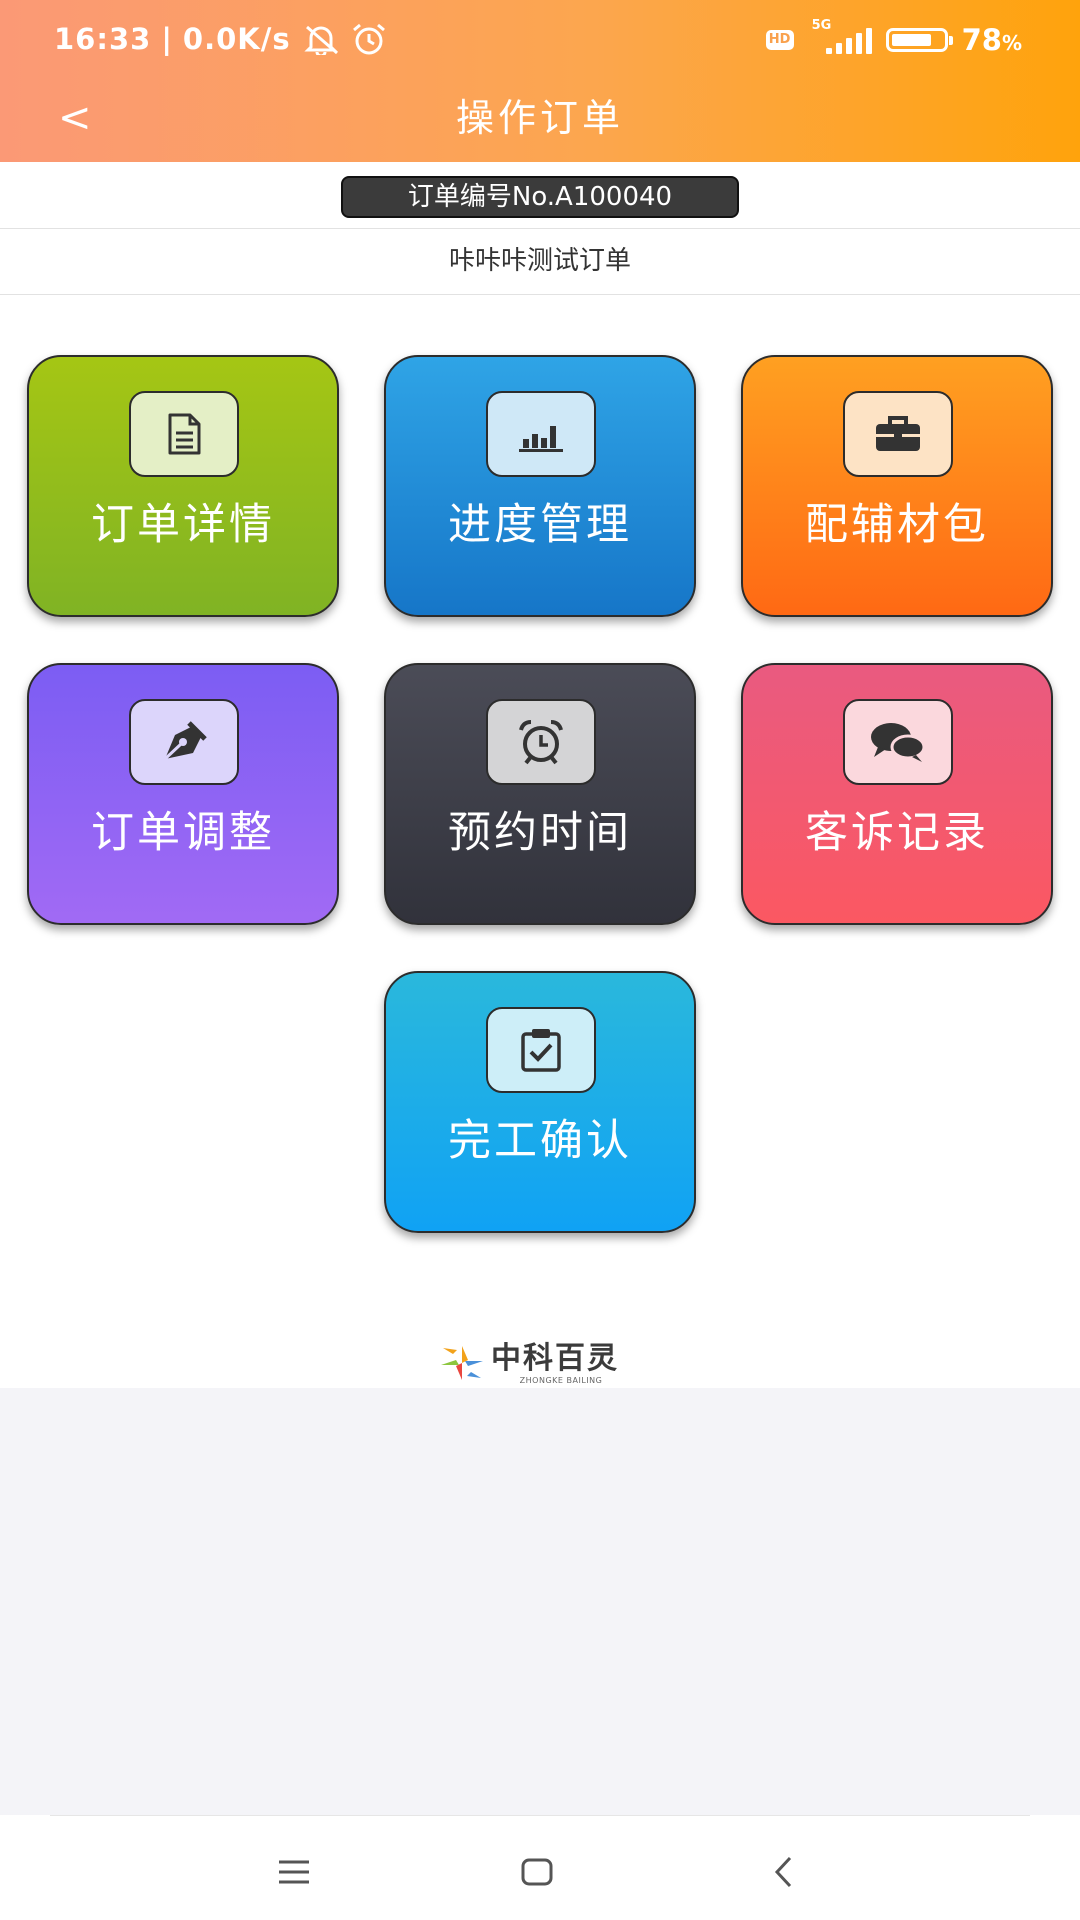 The height and width of the screenshot is (1920, 1080). Describe the element at coordinates (462, 1363) in the screenshot. I see `logo-mark-icon` at that location.